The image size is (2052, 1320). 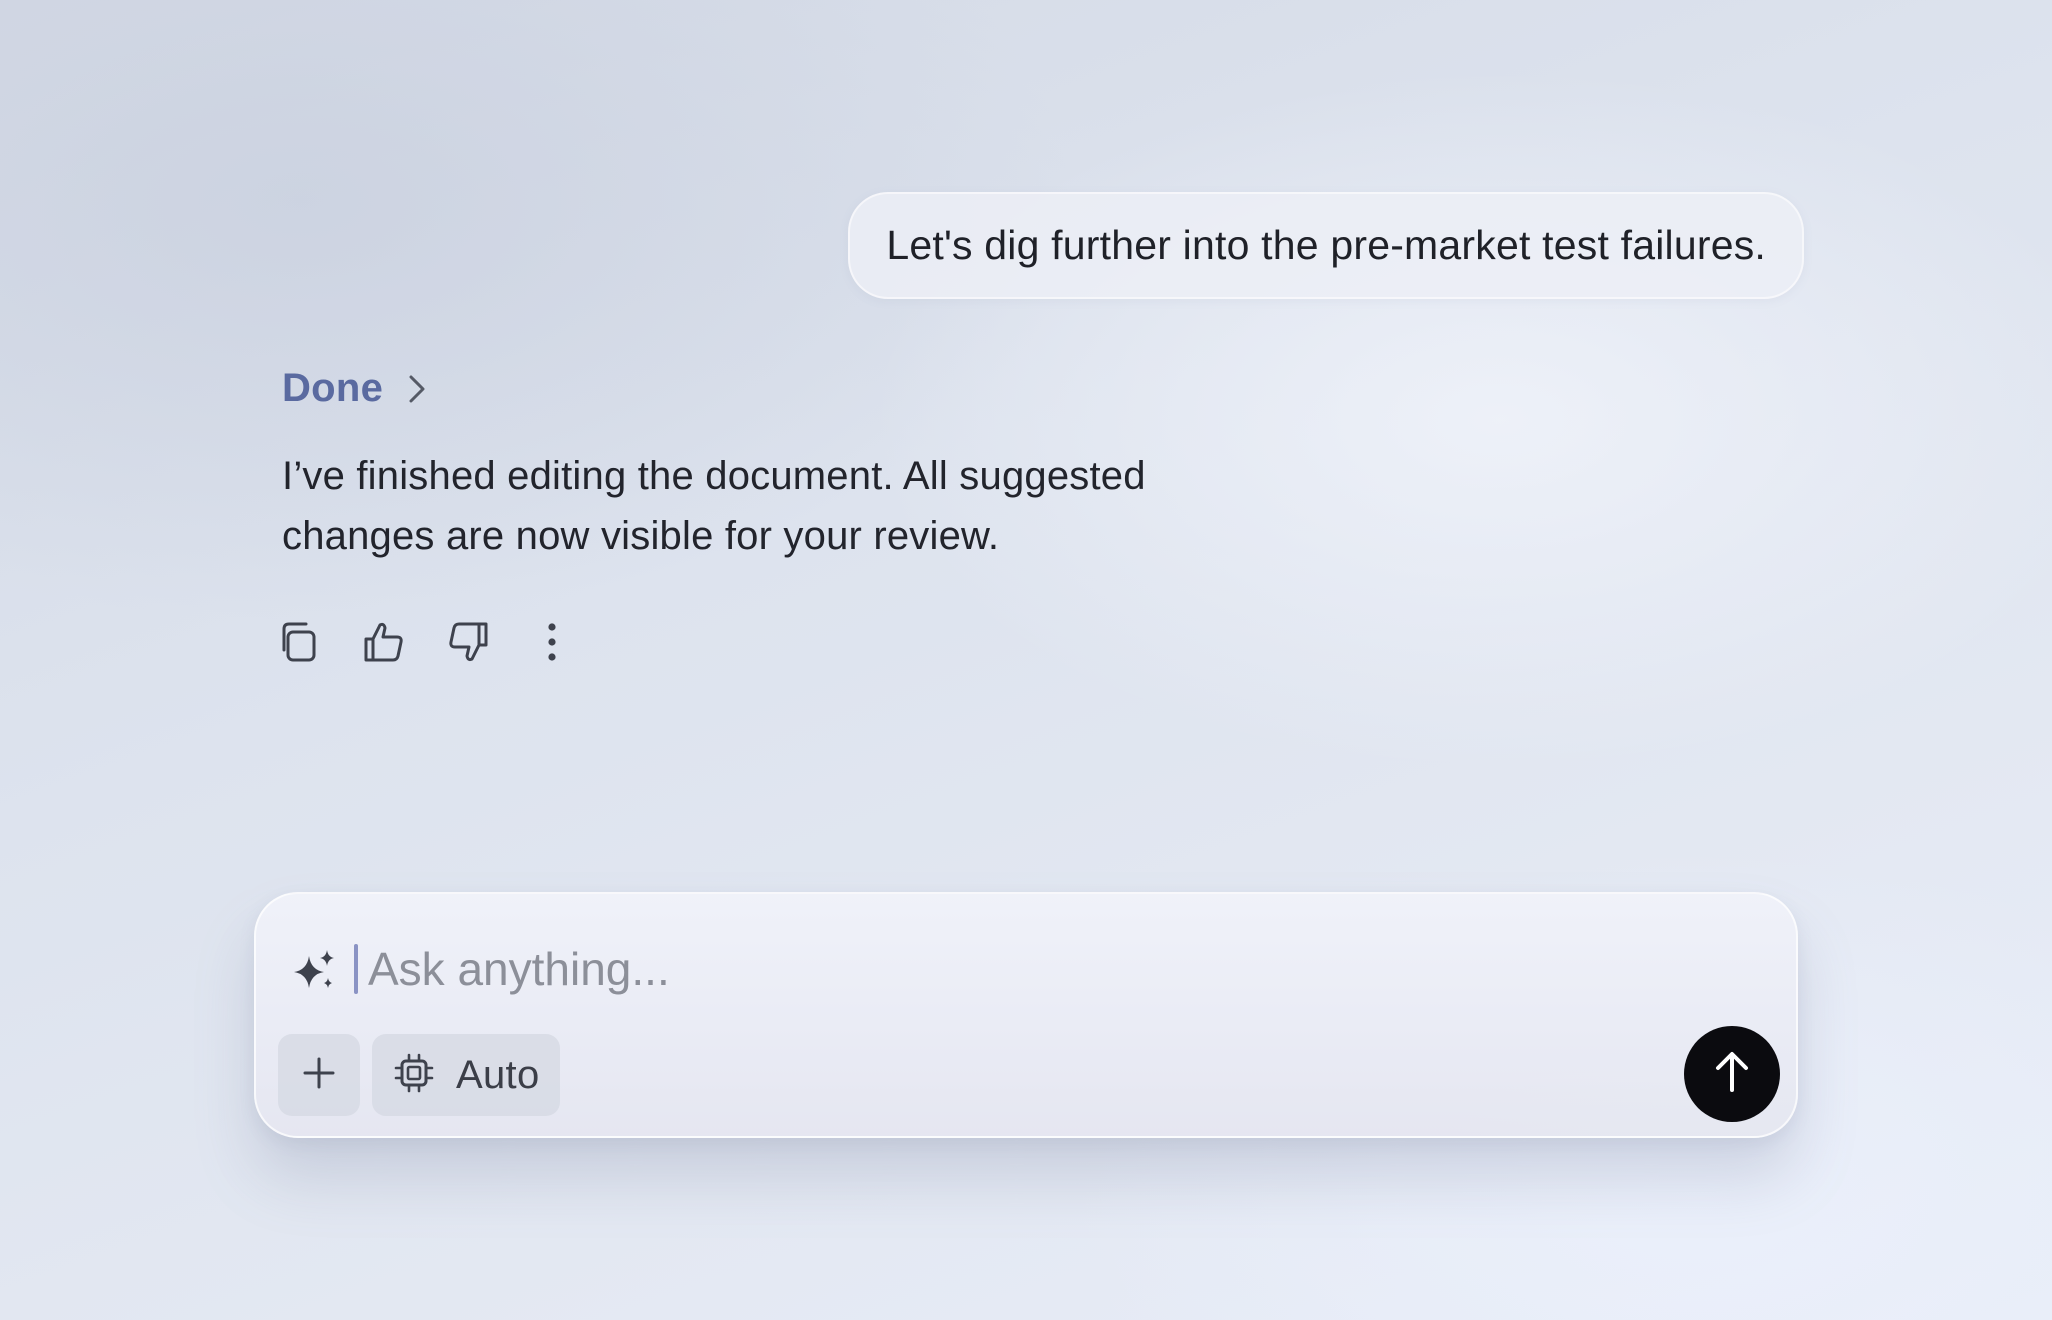 I want to click on text-caret, so click(x=356, y=969).